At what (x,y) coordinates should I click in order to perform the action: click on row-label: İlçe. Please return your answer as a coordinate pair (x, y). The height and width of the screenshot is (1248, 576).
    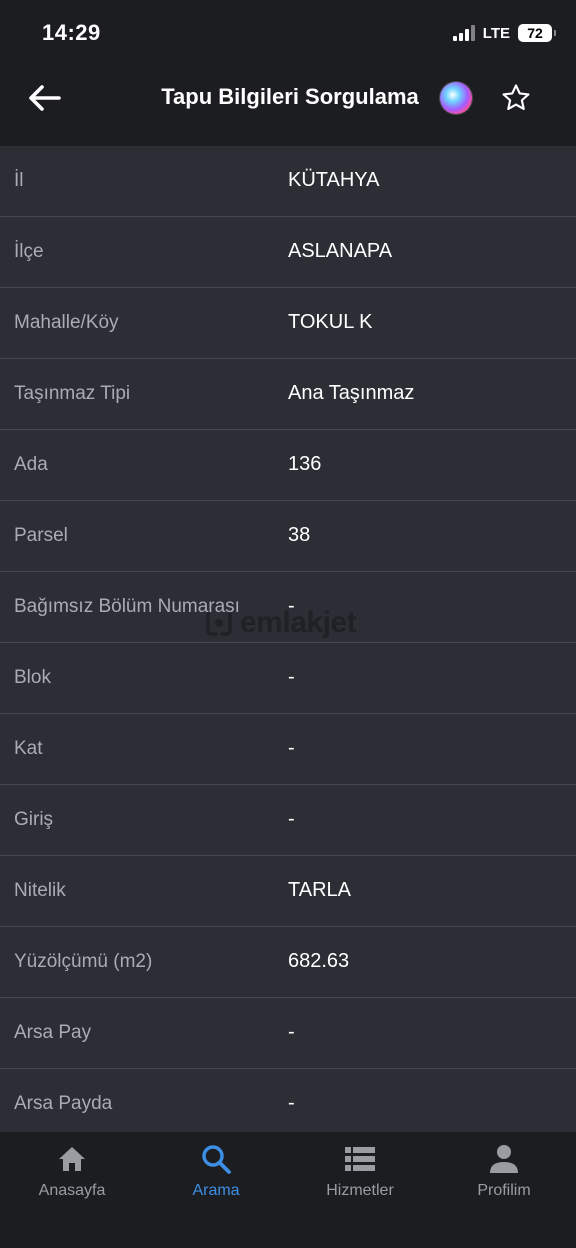
    Looking at the image, I should click on (29, 251).